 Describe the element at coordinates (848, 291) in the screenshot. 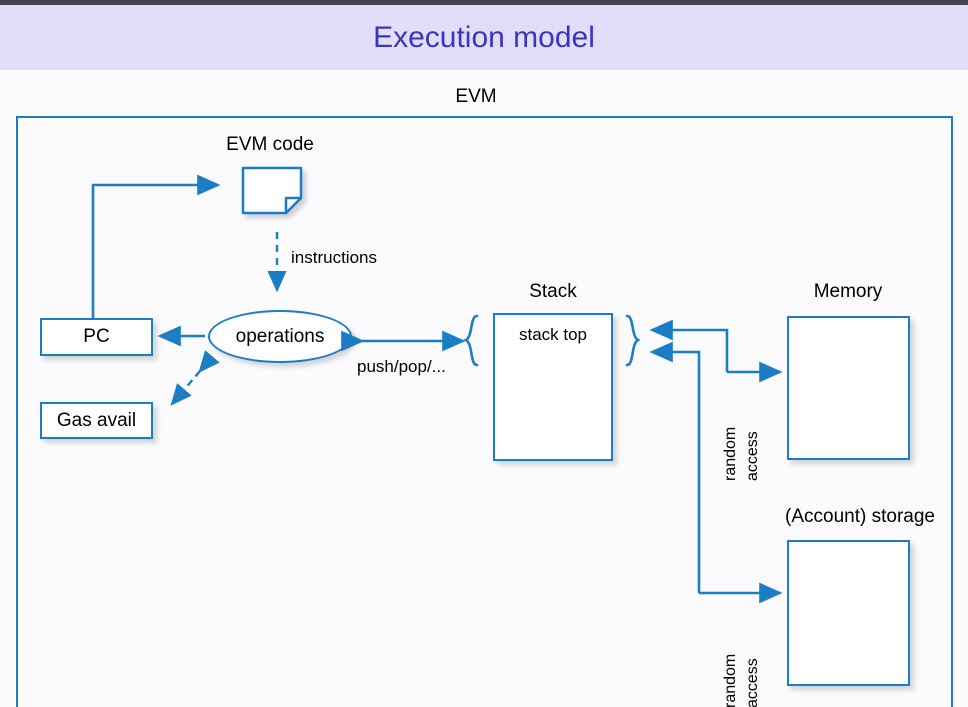

I see `memory-label: Memory` at that location.